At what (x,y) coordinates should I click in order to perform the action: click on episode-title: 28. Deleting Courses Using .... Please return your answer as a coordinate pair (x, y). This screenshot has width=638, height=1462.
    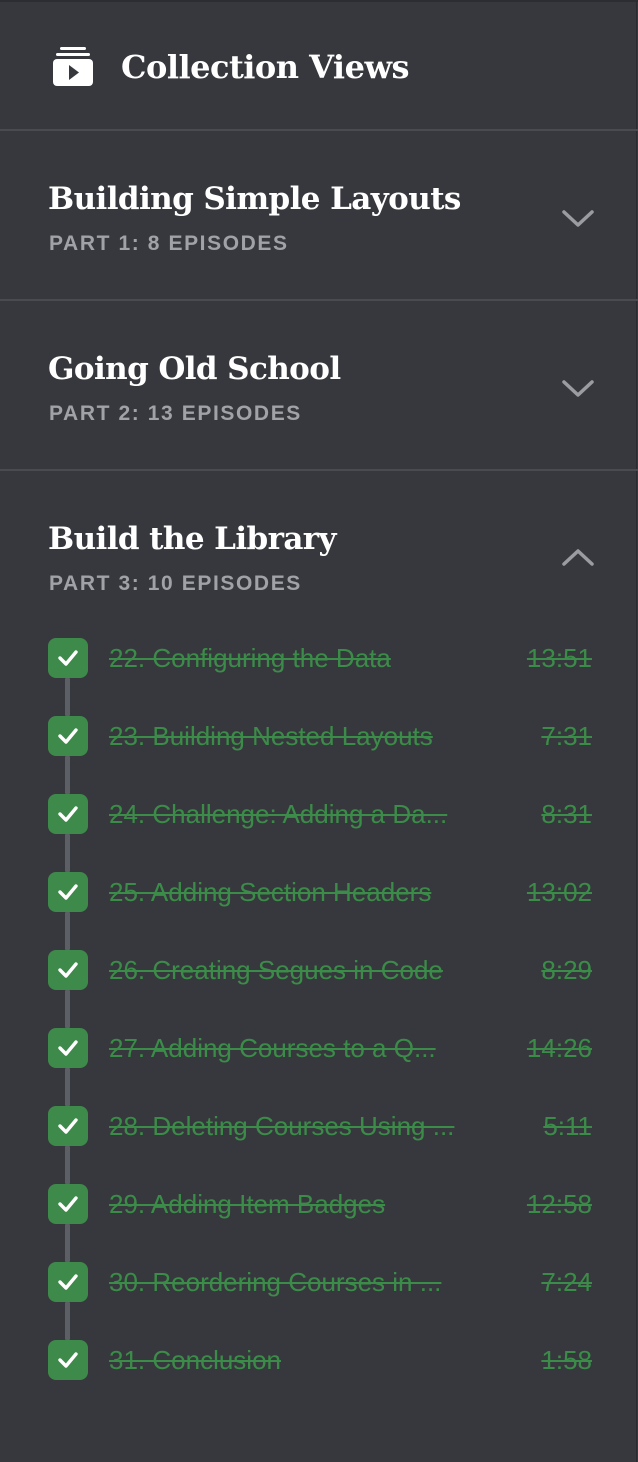
    Looking at the image, I should click on (282, 1126).